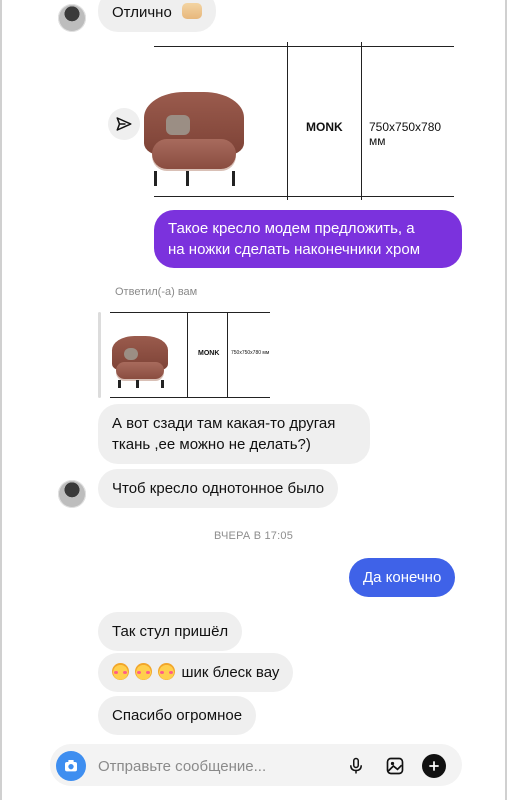 This screenshot has width=507, height=800. I want to click on reply-chair-image, so click(140, 362).